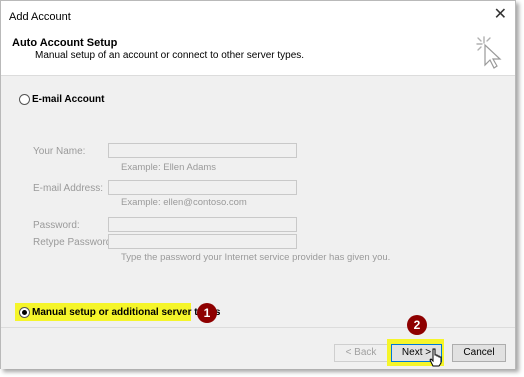 The height and width of the screenshot is (377, 524). Describe the element at coordinates (489, 52) in the screenshot. I see `wizard-cursor-icon` at that location.